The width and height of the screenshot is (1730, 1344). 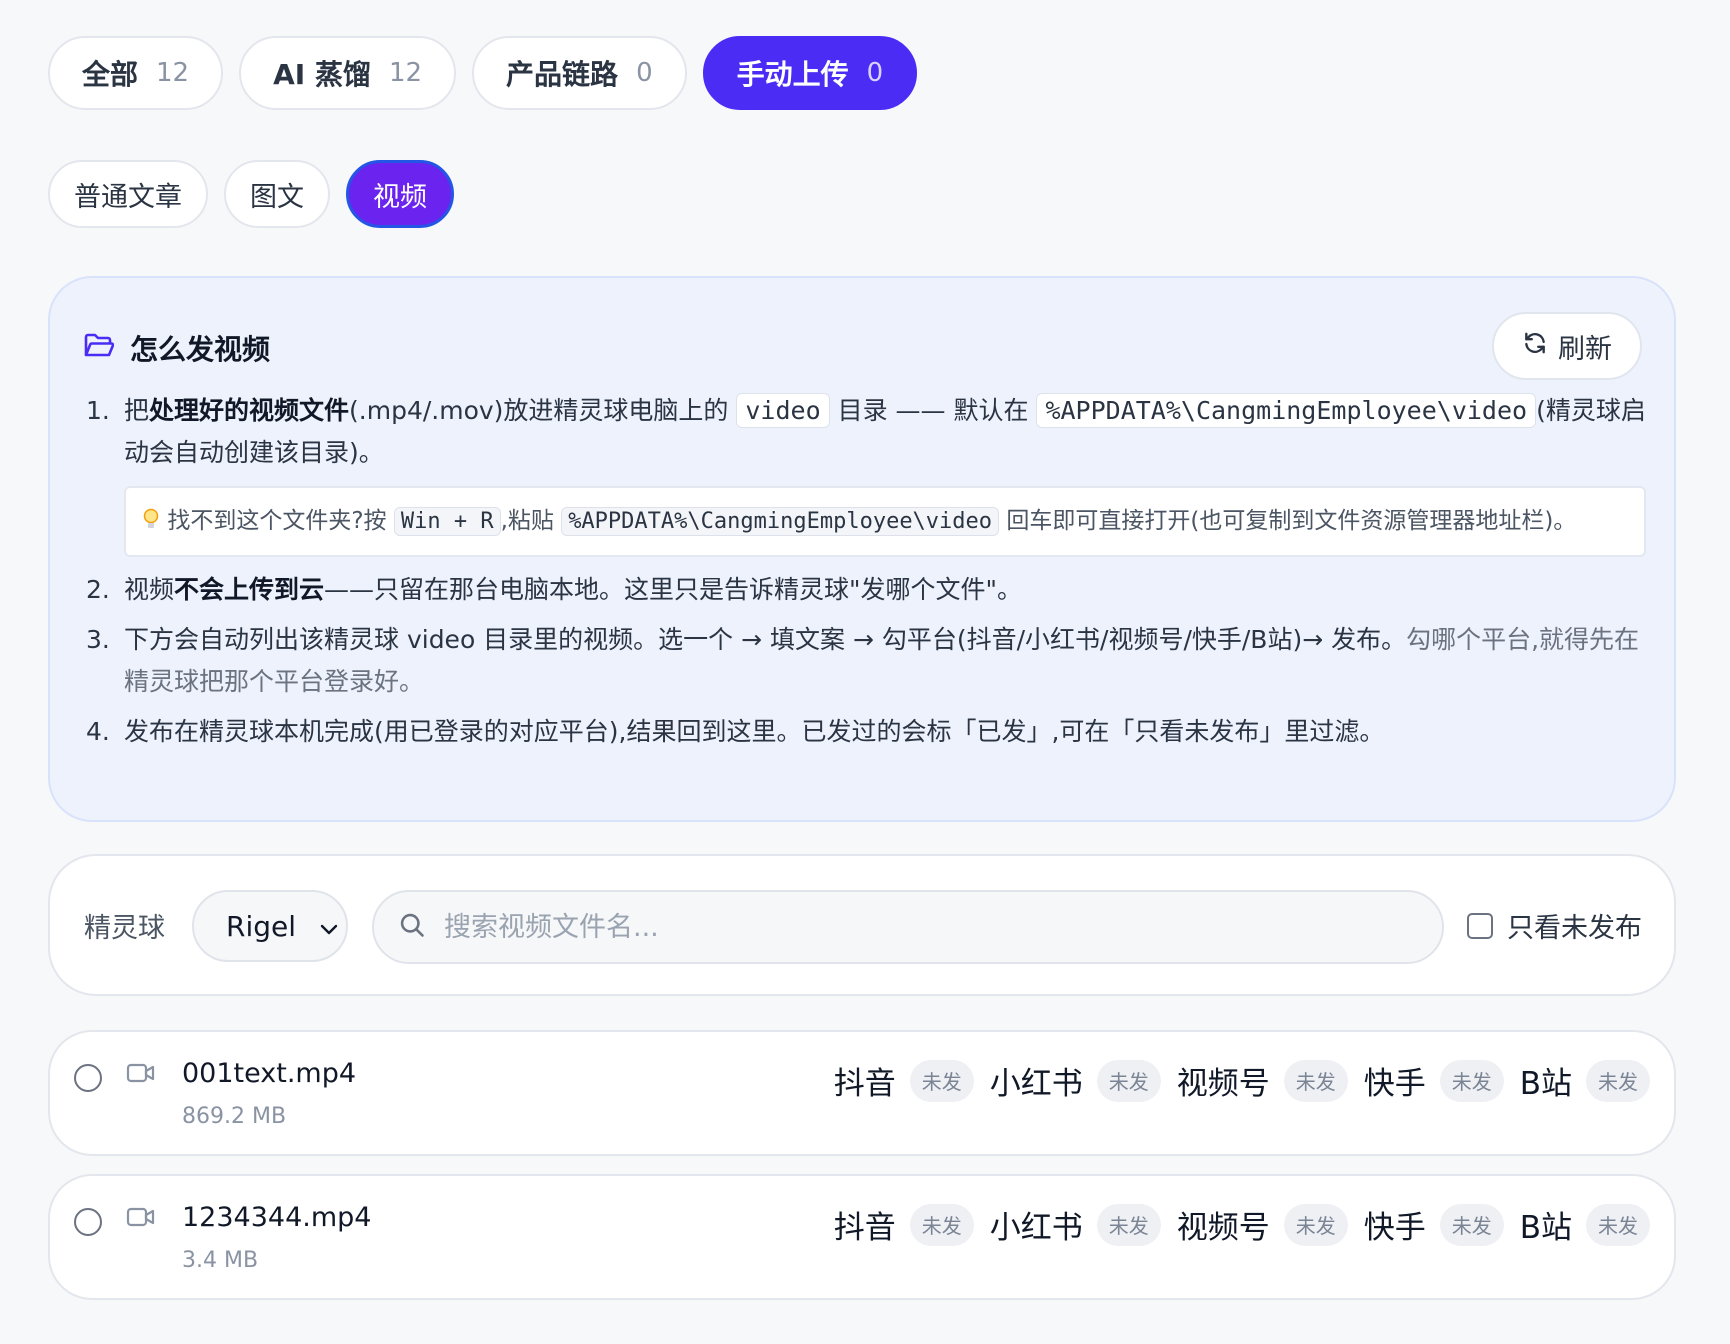 I want to click on help-step-2: 2. 视频不会上传到云——只留在那台电脑本地。这里只是告诉精灵球"发哪个文件"。, so click(x=866, y=590).